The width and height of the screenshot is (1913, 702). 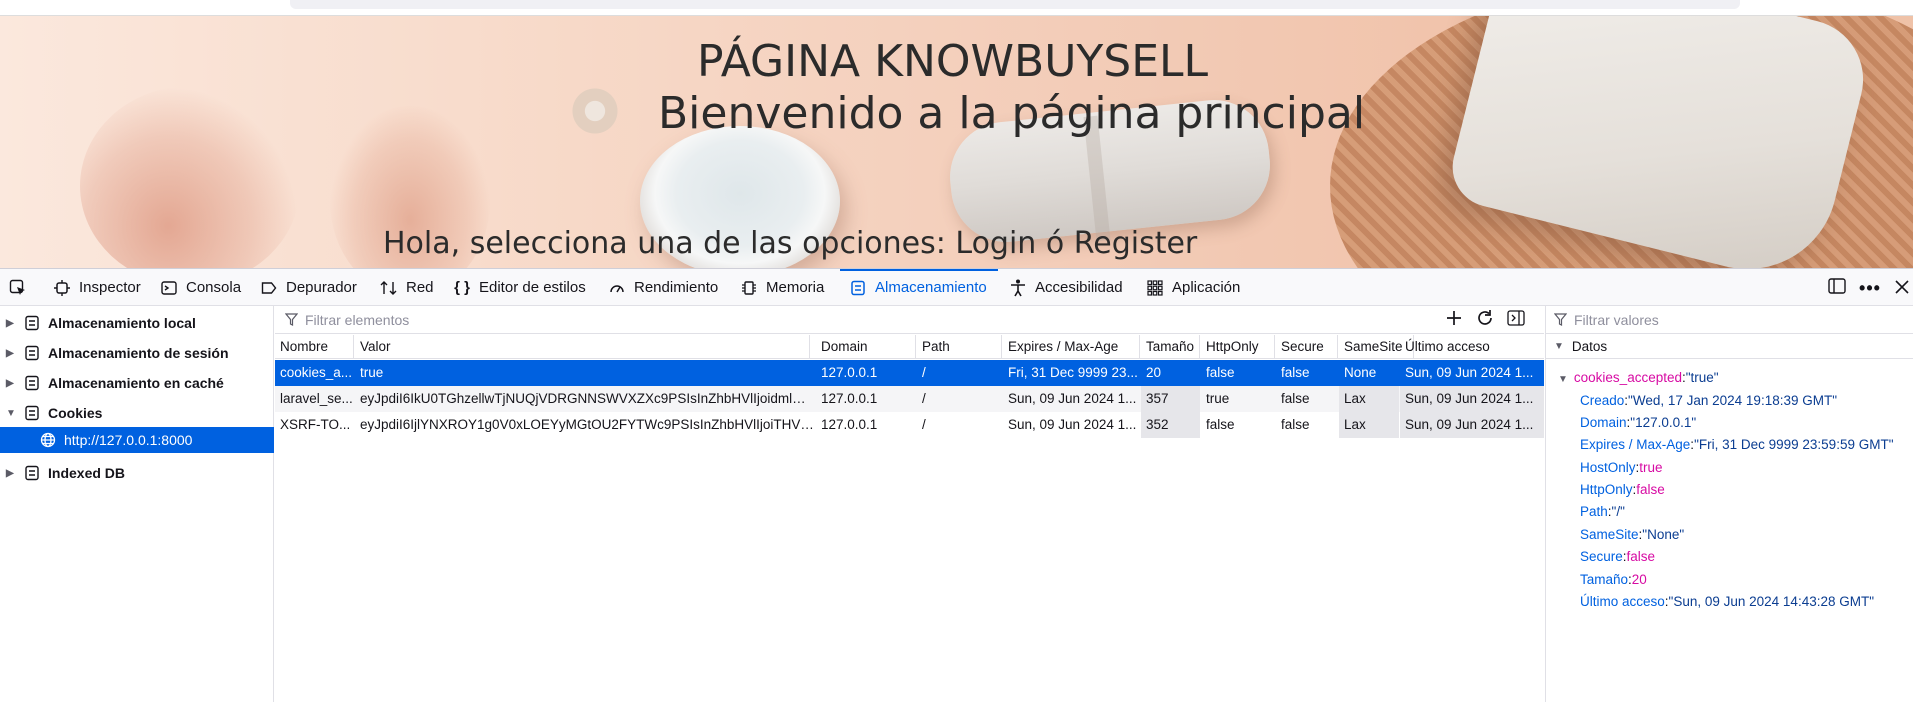 I want to click on sidebar-item-local-storage: ▶ Almacenamiento local, so click(x=137, y=323).